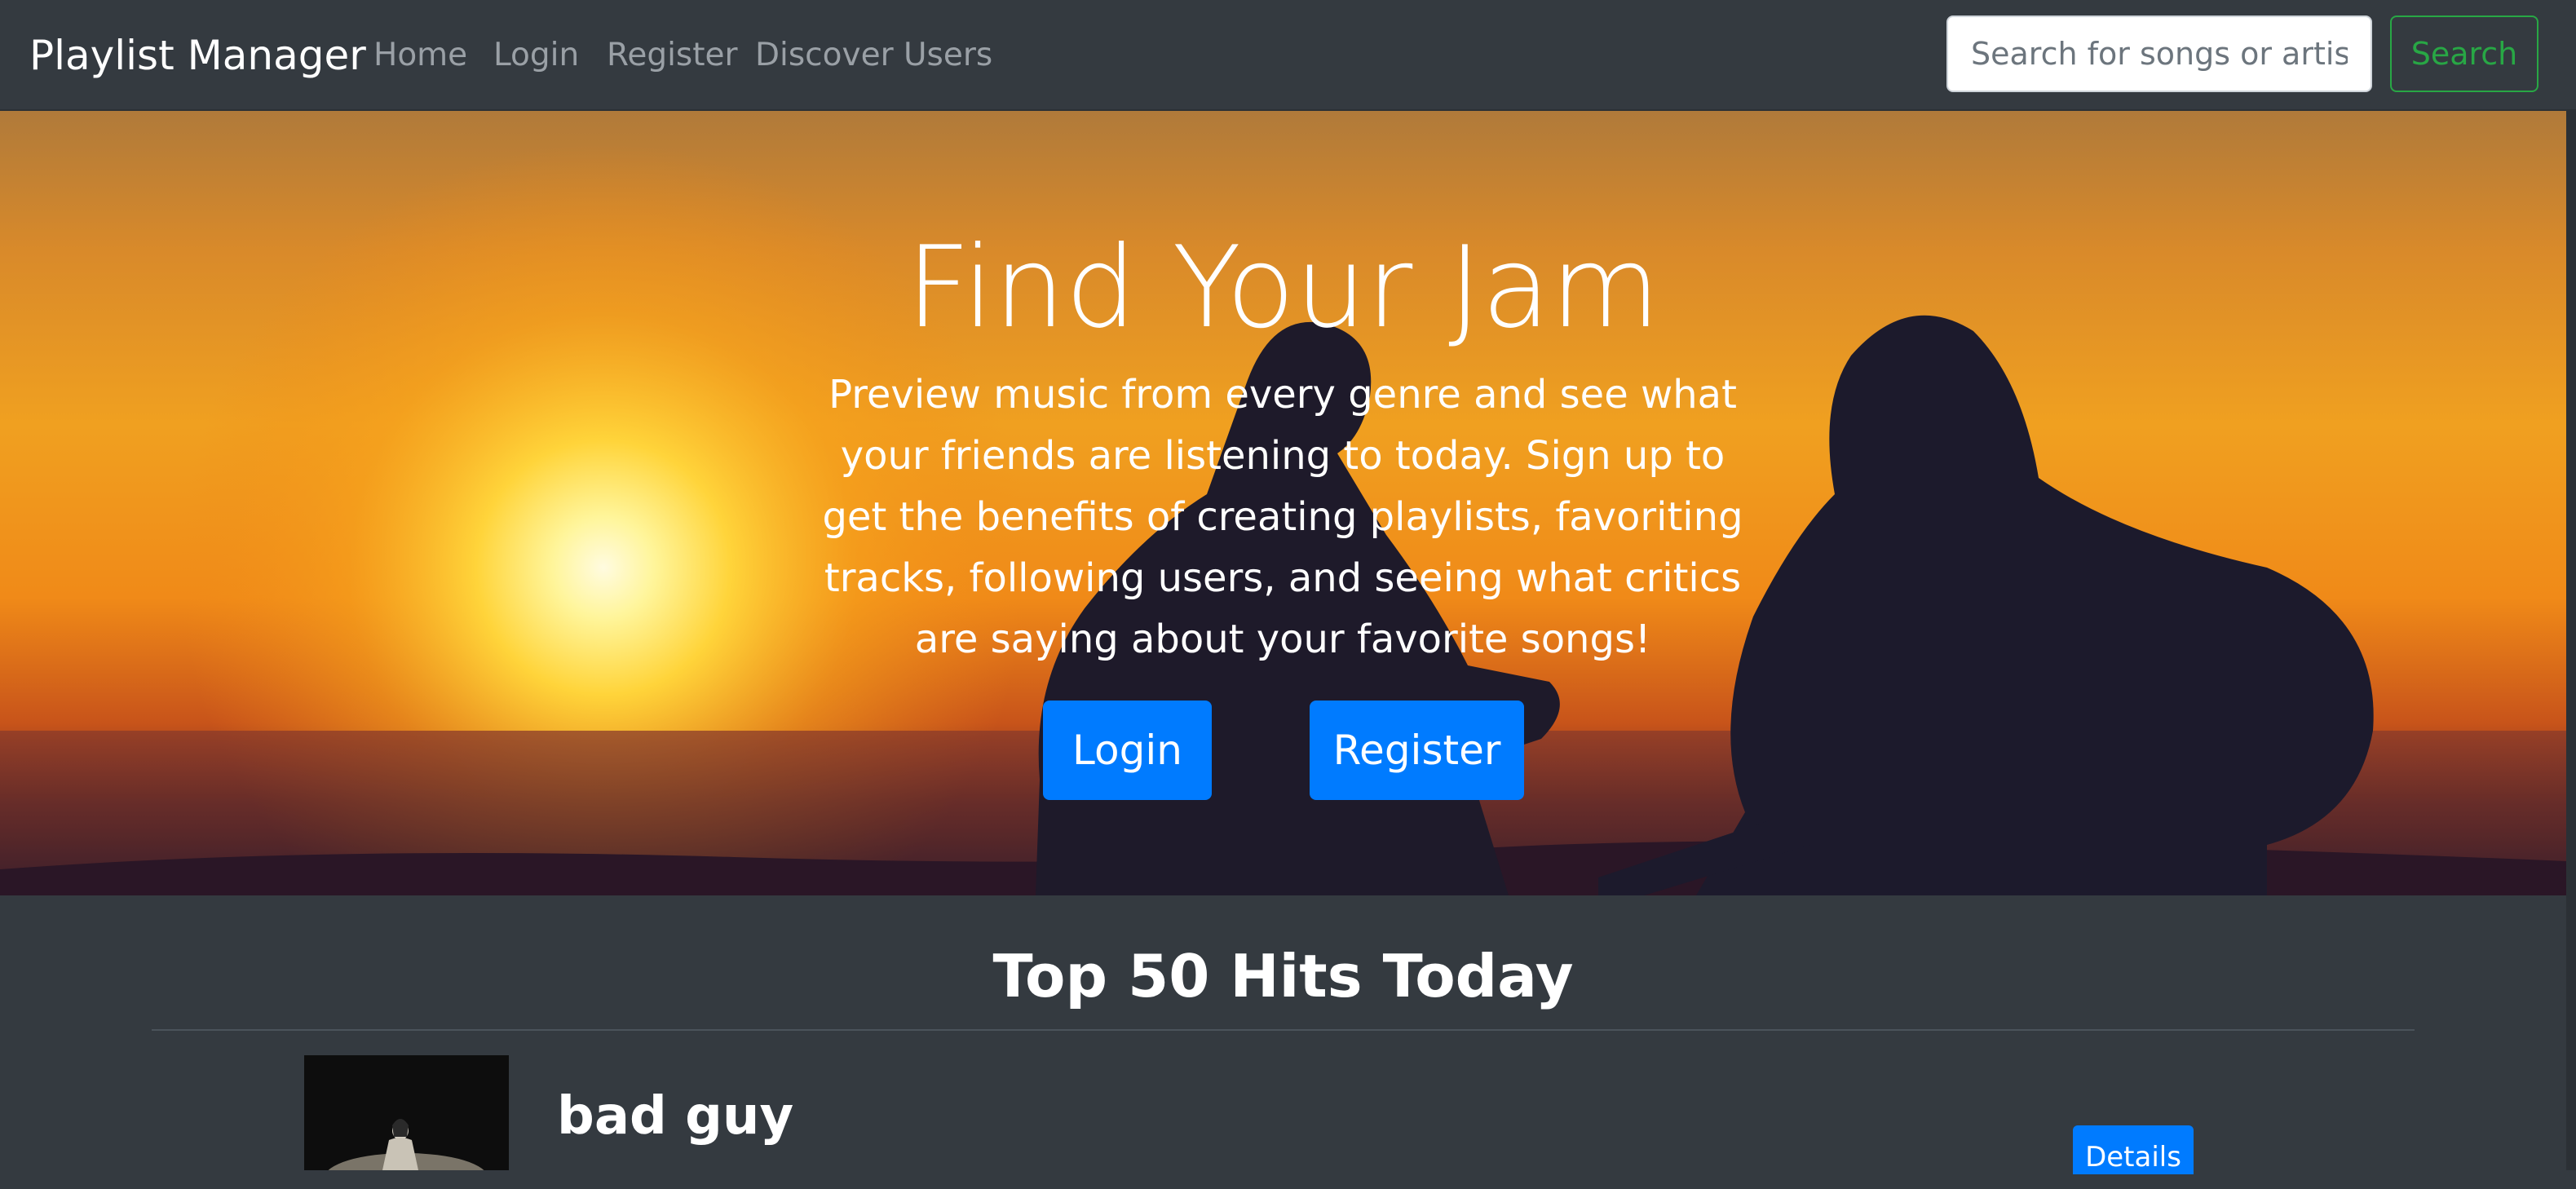 The image size is (2576, 1189). Describe the element at coordinates (536, 56) in the screenshot. I see `nav-link-login: Login` at that location.